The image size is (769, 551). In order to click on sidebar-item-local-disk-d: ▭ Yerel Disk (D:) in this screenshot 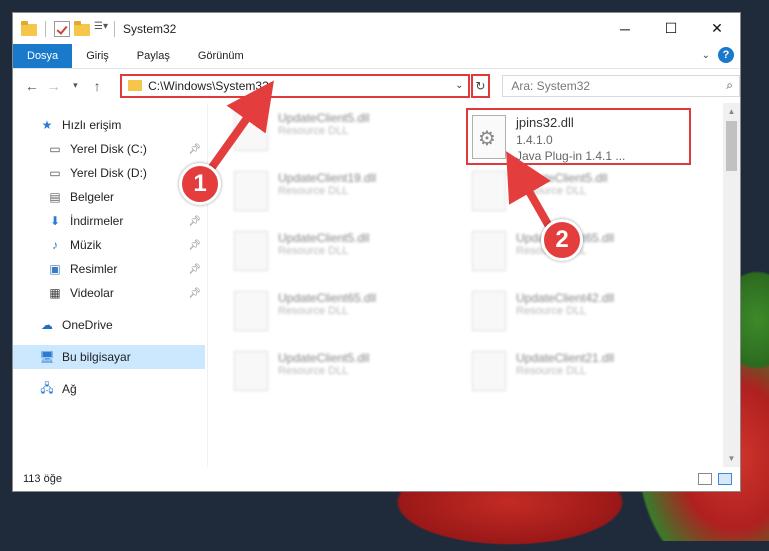, I will do `click(110, 173)`.